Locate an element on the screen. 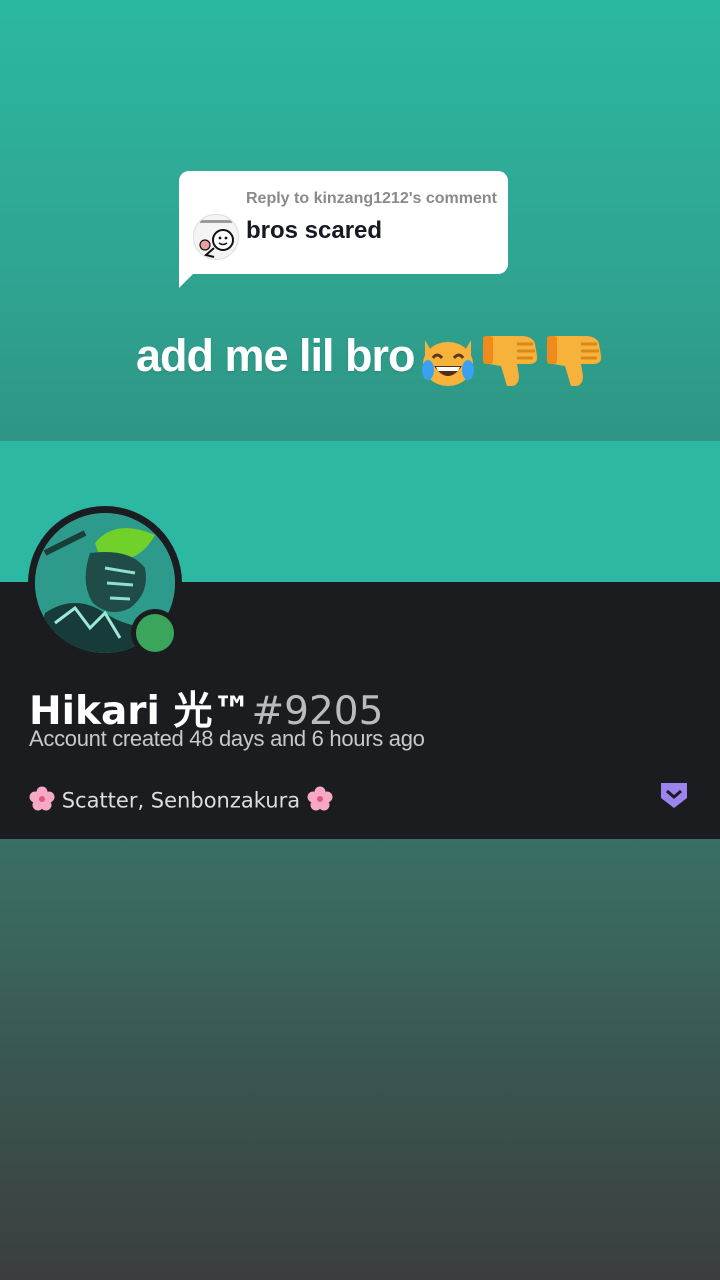  reply-comment-text: bros scared is located at coordinates (314, 230).